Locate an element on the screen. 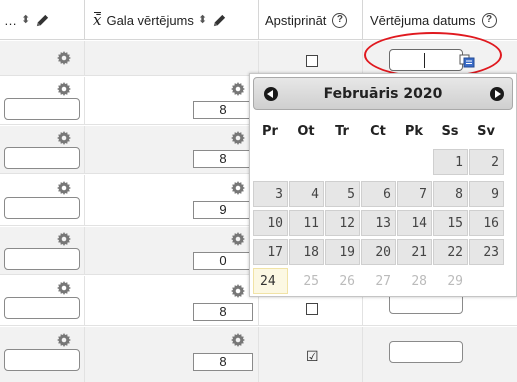  calendar-day-today: 24 is located at coordinates (270, 281).